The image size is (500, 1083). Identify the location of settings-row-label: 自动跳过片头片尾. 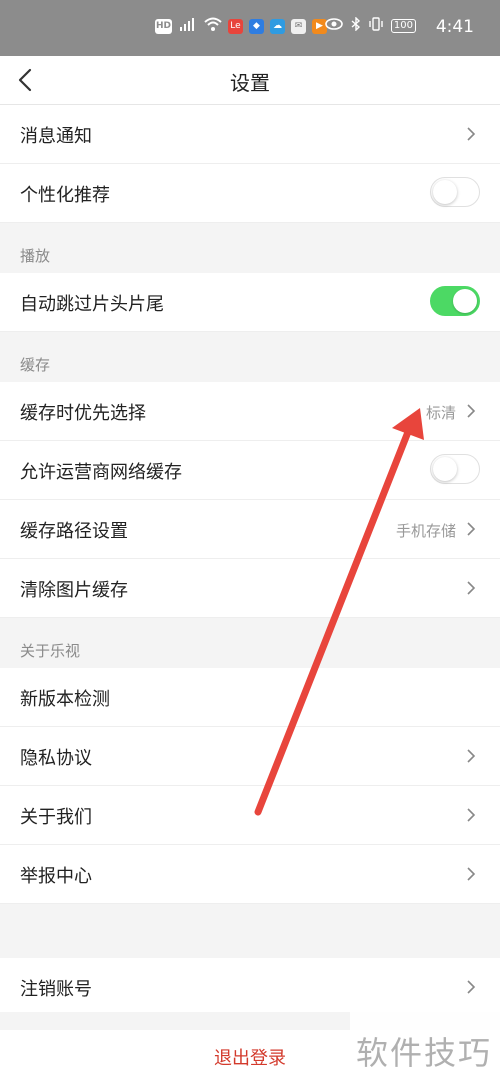
(92, 304).